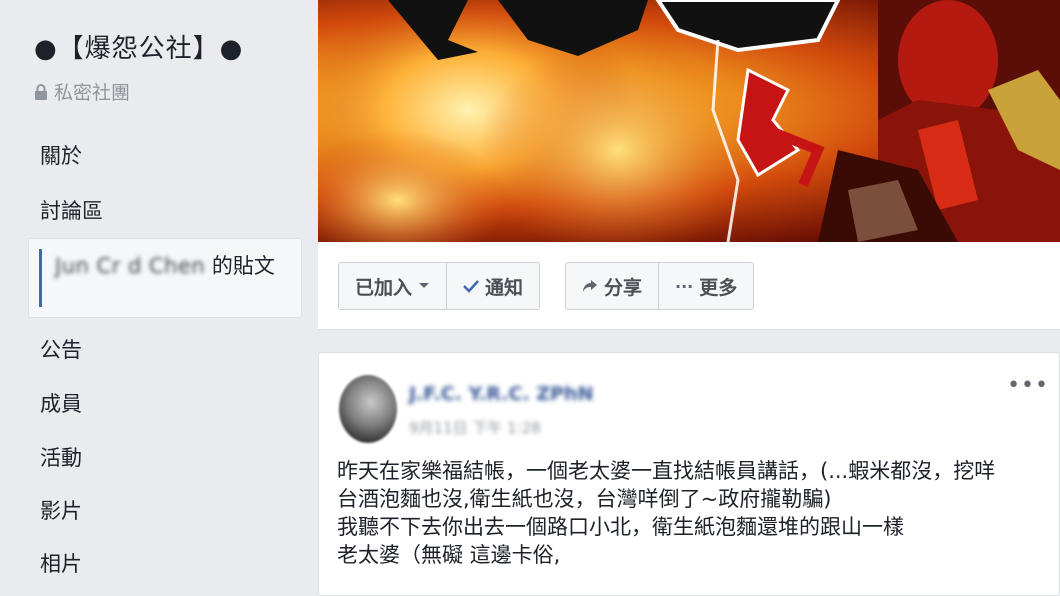 The height and width of the screenshot is (596, 1060). Describe the element at coordinates (504, 287) in the screenshot. I see `notifications-label: 通知` at that location.